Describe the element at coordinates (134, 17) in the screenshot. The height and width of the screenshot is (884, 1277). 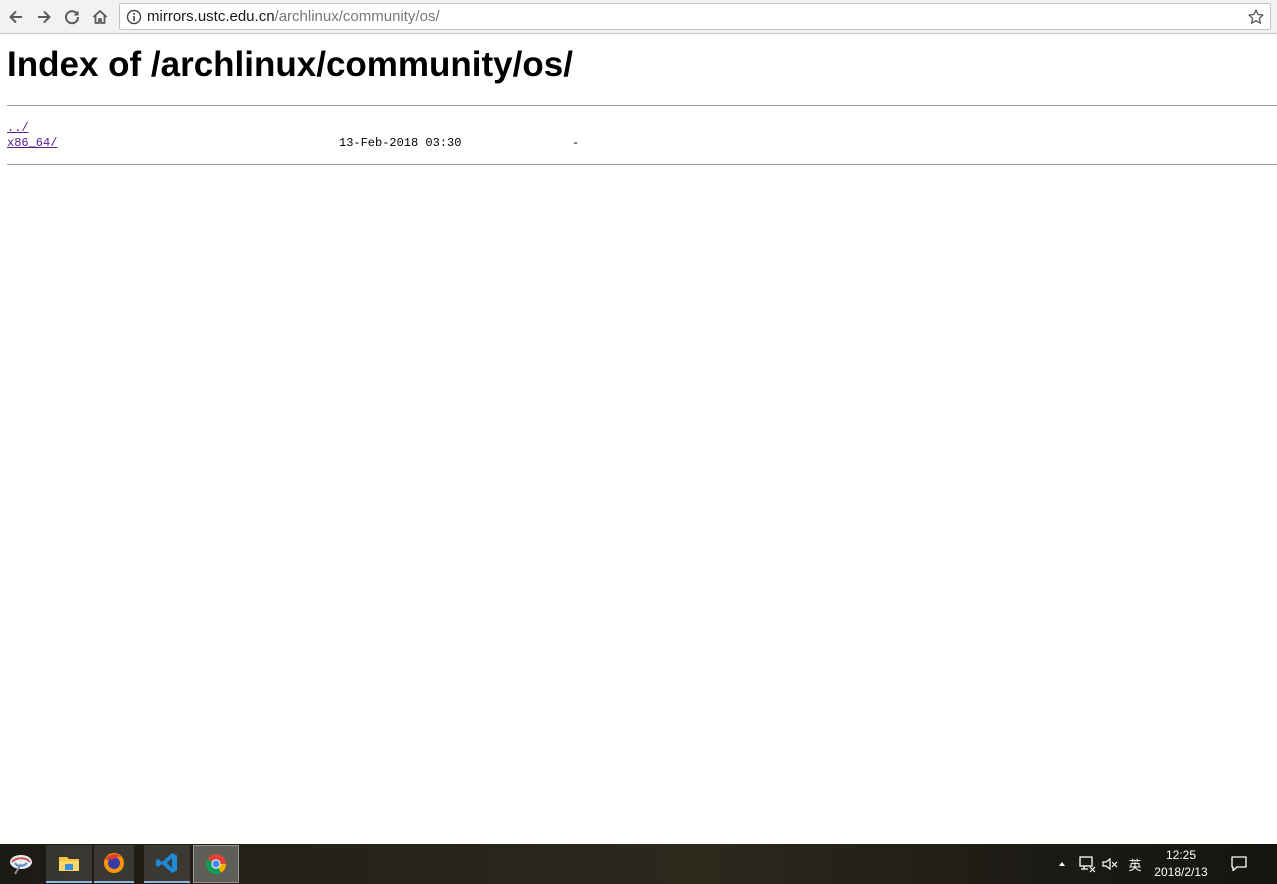
I see `info-icon` at that location.